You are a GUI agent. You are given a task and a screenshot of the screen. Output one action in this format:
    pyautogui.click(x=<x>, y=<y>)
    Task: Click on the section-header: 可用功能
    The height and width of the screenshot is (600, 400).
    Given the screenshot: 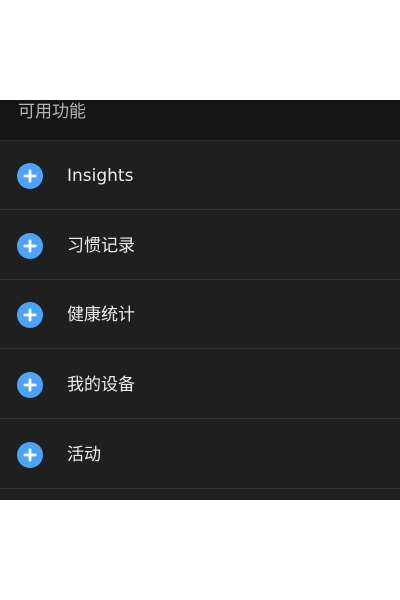 What is the action you would take?
    pyautogui.click(x=200, y=120)
    